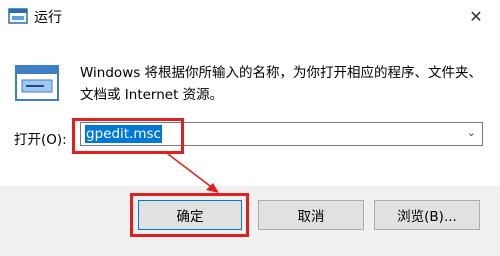 The image size is (500, 256). What do you see at coordinates (48, 18) in the screenshot?
I see `window-title: 运行` at bounding box center [48, 18].